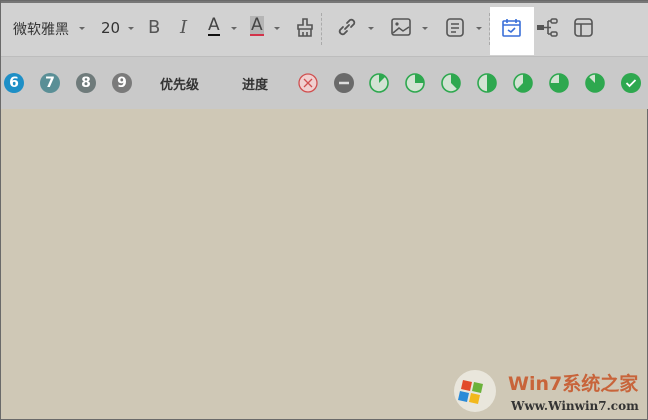 The height and width of the screenshot is (420, 648). Describe the element at coordinates (573, 383) in the screenshot. I see `watermark-title: Win7系统之家` at that location.